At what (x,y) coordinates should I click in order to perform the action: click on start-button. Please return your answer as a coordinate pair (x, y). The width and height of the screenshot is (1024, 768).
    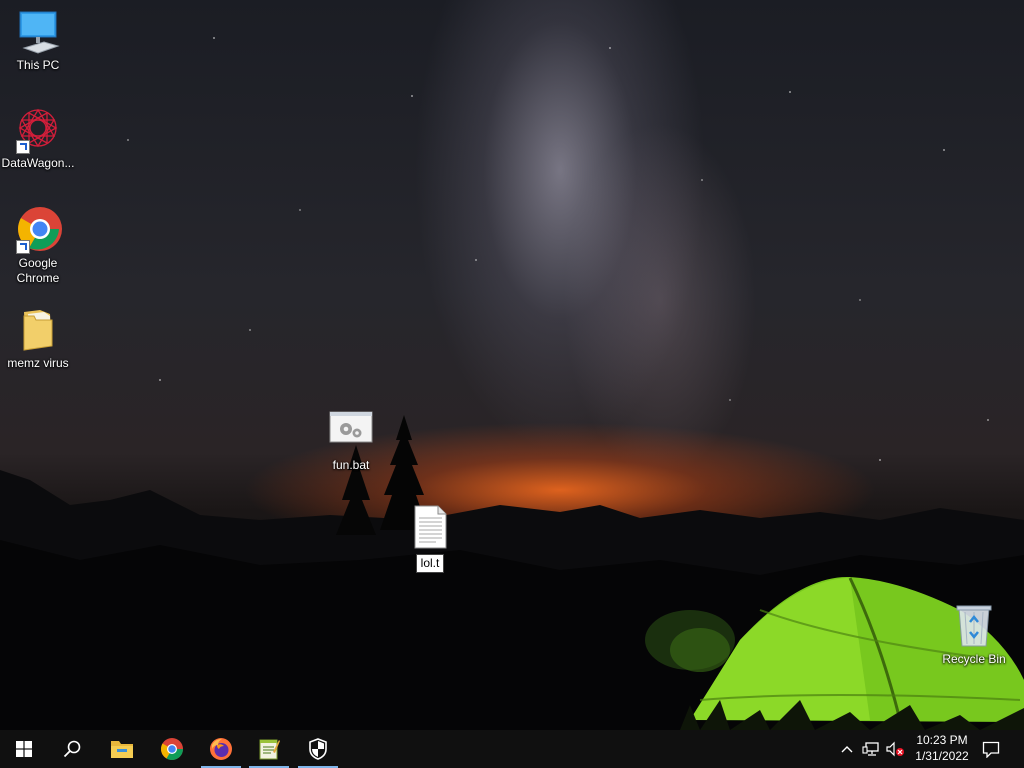
    Looking at the image, I should click on (24, 749).